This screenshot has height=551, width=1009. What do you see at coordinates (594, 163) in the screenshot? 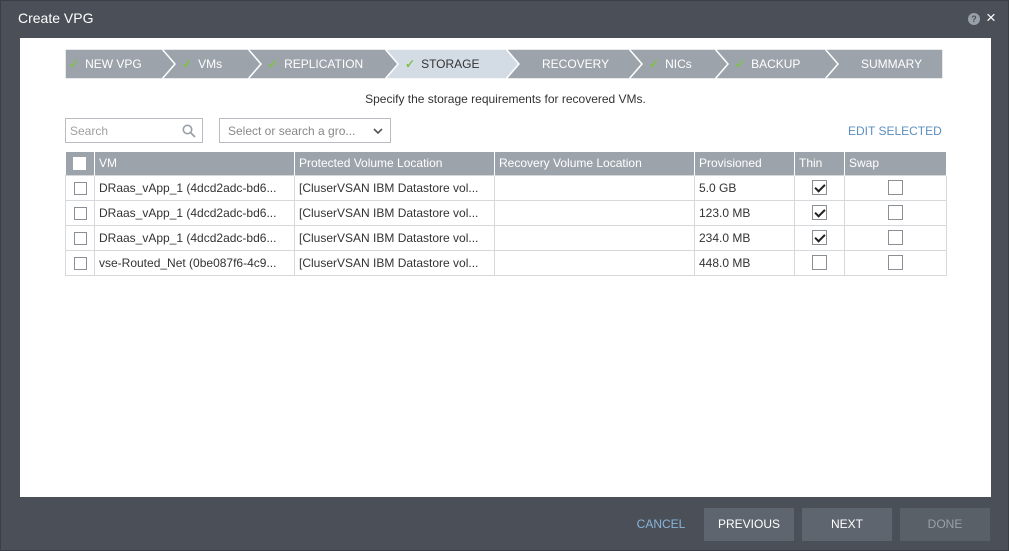
I see `column-header-recovery-volume: Recovery Volume Location` at bounding box center [594, 163].